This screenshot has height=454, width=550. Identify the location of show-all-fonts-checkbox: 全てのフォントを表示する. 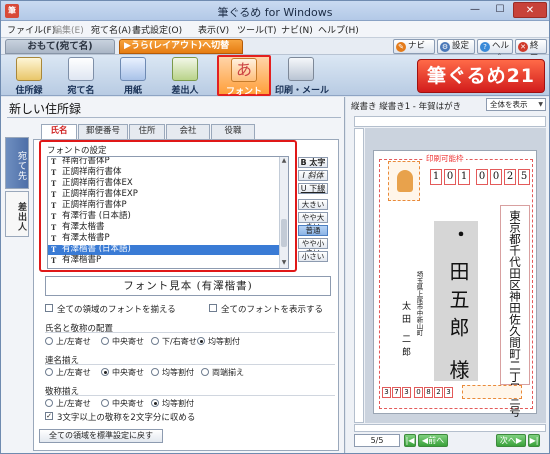
(266, 309).